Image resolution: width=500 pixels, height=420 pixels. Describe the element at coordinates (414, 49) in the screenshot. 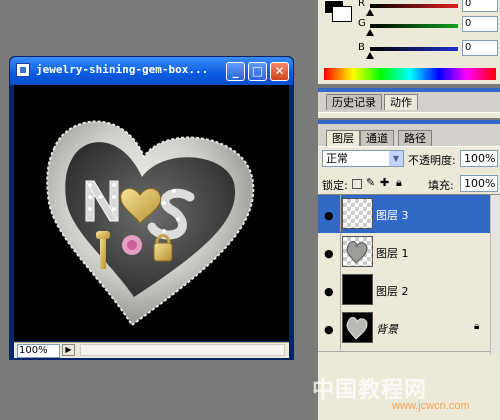

I see `blue-slider` at that location.